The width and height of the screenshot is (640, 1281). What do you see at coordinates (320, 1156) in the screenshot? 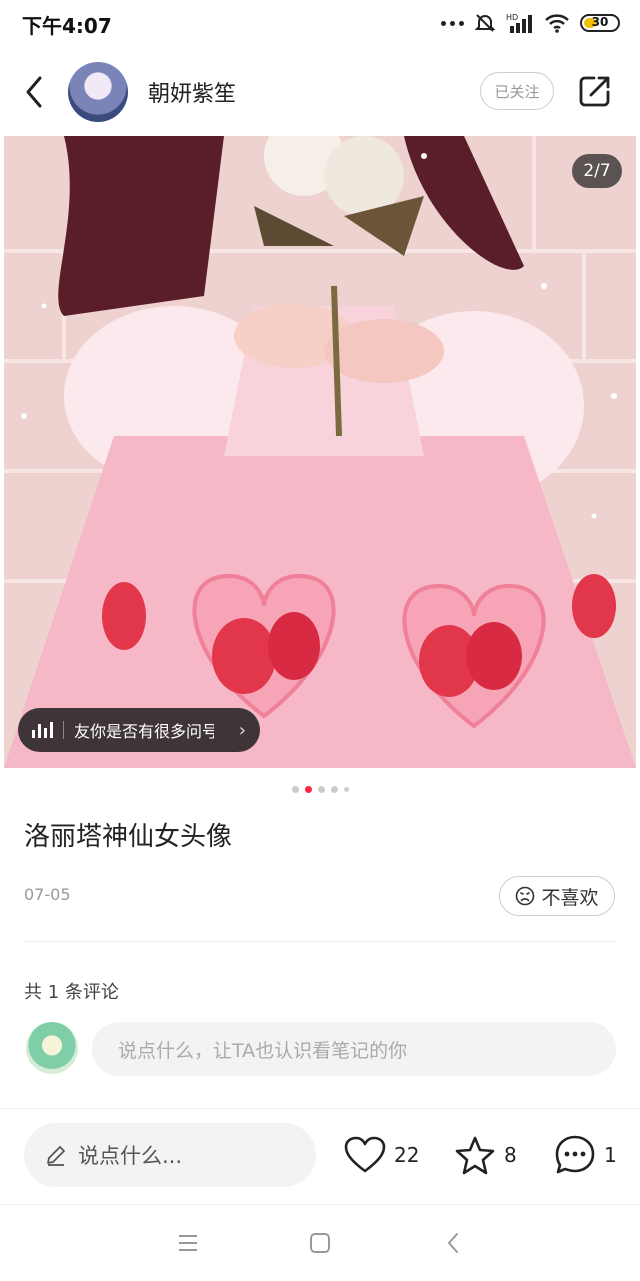
I see `bottom-action-bar: 说点什么... 22 8 1` at bounding box center [320, 1156].